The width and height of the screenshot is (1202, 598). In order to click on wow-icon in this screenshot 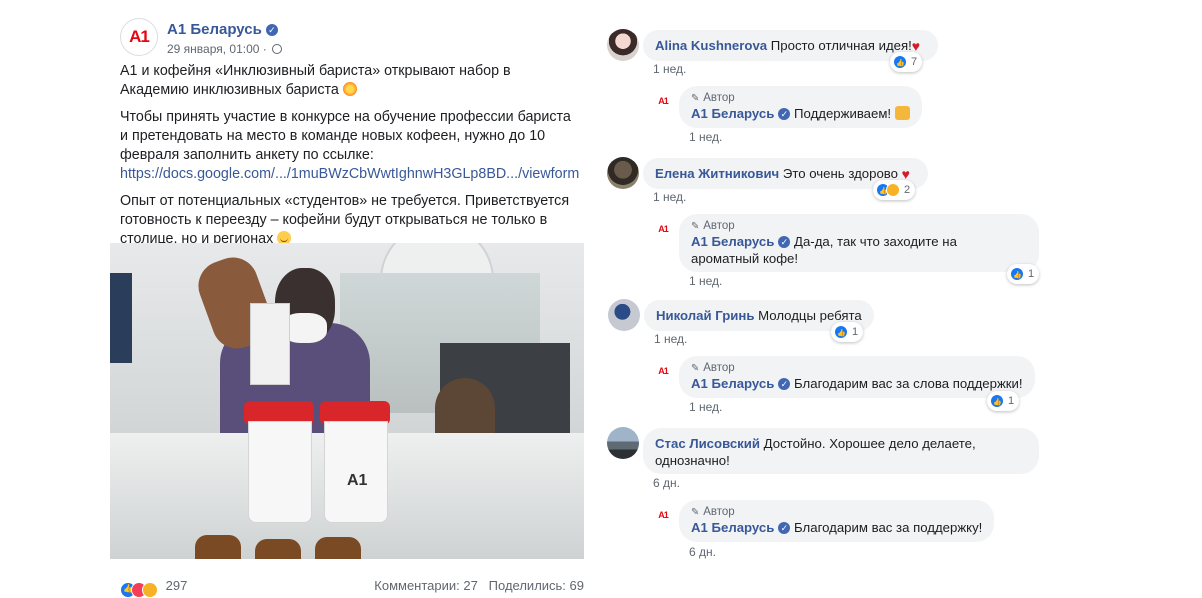, I will do `click(893, 190)`.